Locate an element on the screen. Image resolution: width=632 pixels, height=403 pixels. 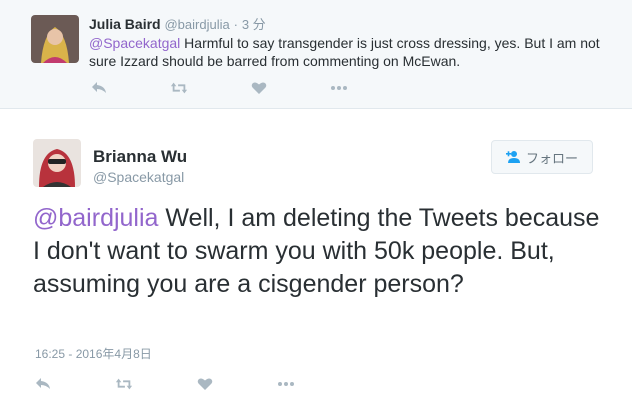
user-name: Julia Baird is located at coordinates (125, 24).